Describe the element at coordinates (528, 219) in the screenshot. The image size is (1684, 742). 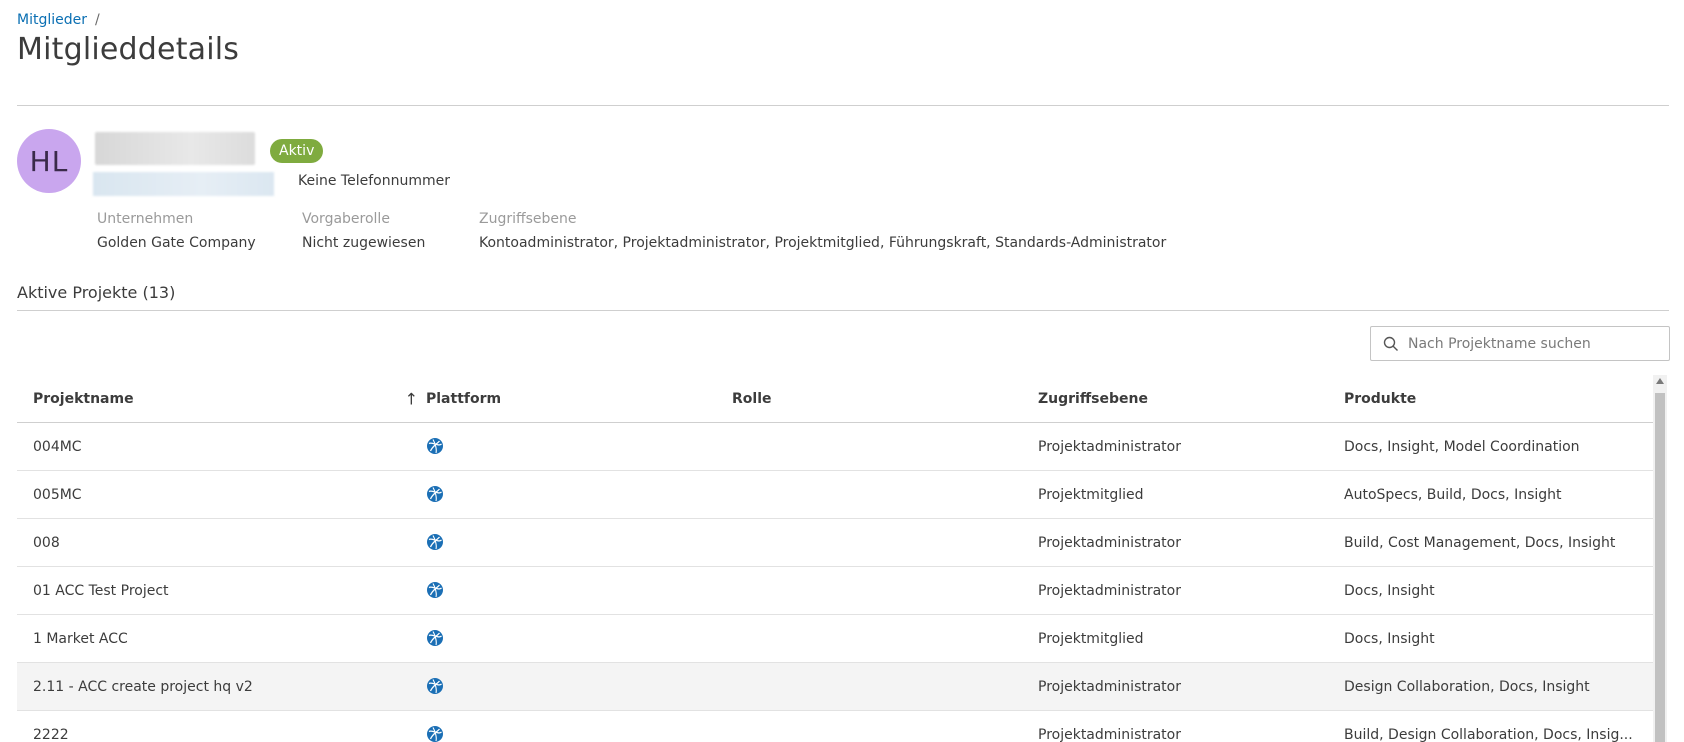
I see `access-level-label: Zugriffsebene` at that location.